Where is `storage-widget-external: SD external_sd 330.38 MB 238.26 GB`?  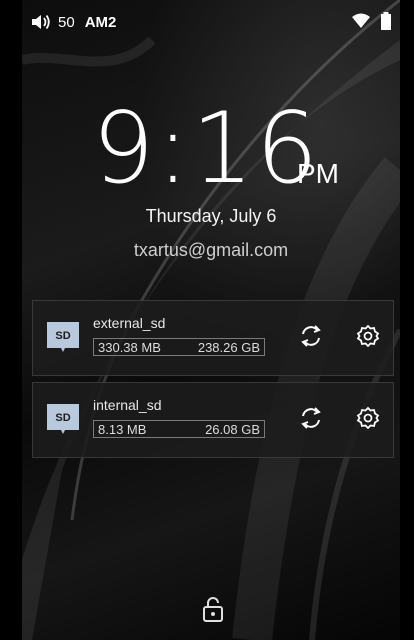 storage-widget-external: SD external_sd 330.38 MB 238.26 GB is located at coordinates (213, 338).